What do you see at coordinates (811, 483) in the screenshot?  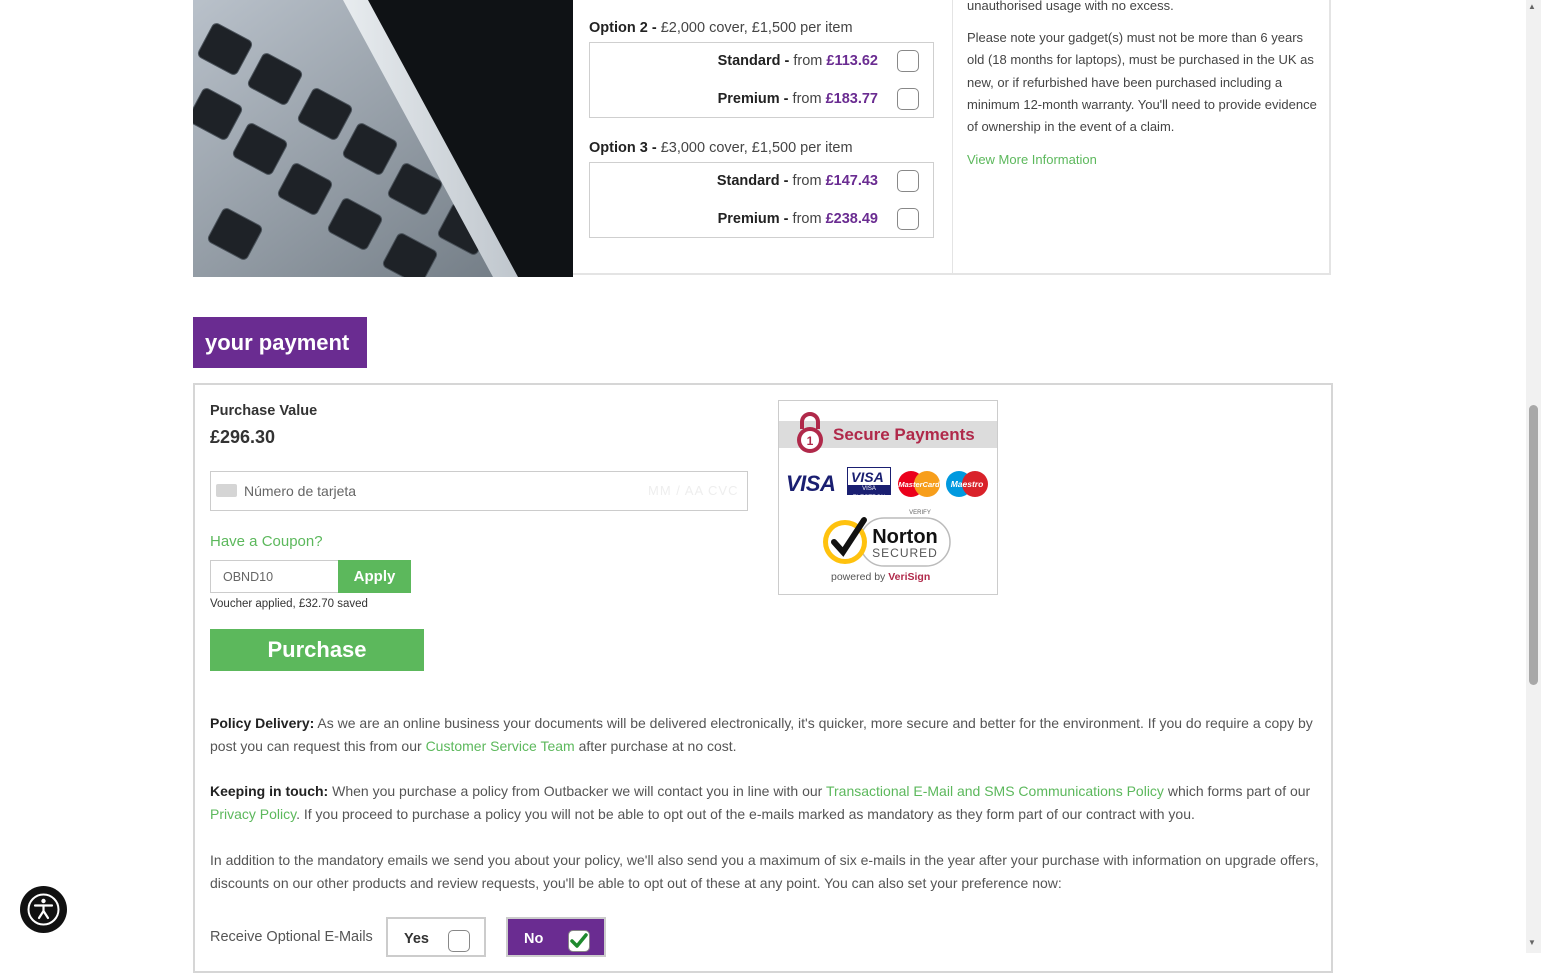 I see `visa-logo: VISA` at bounding box center [811, 483].